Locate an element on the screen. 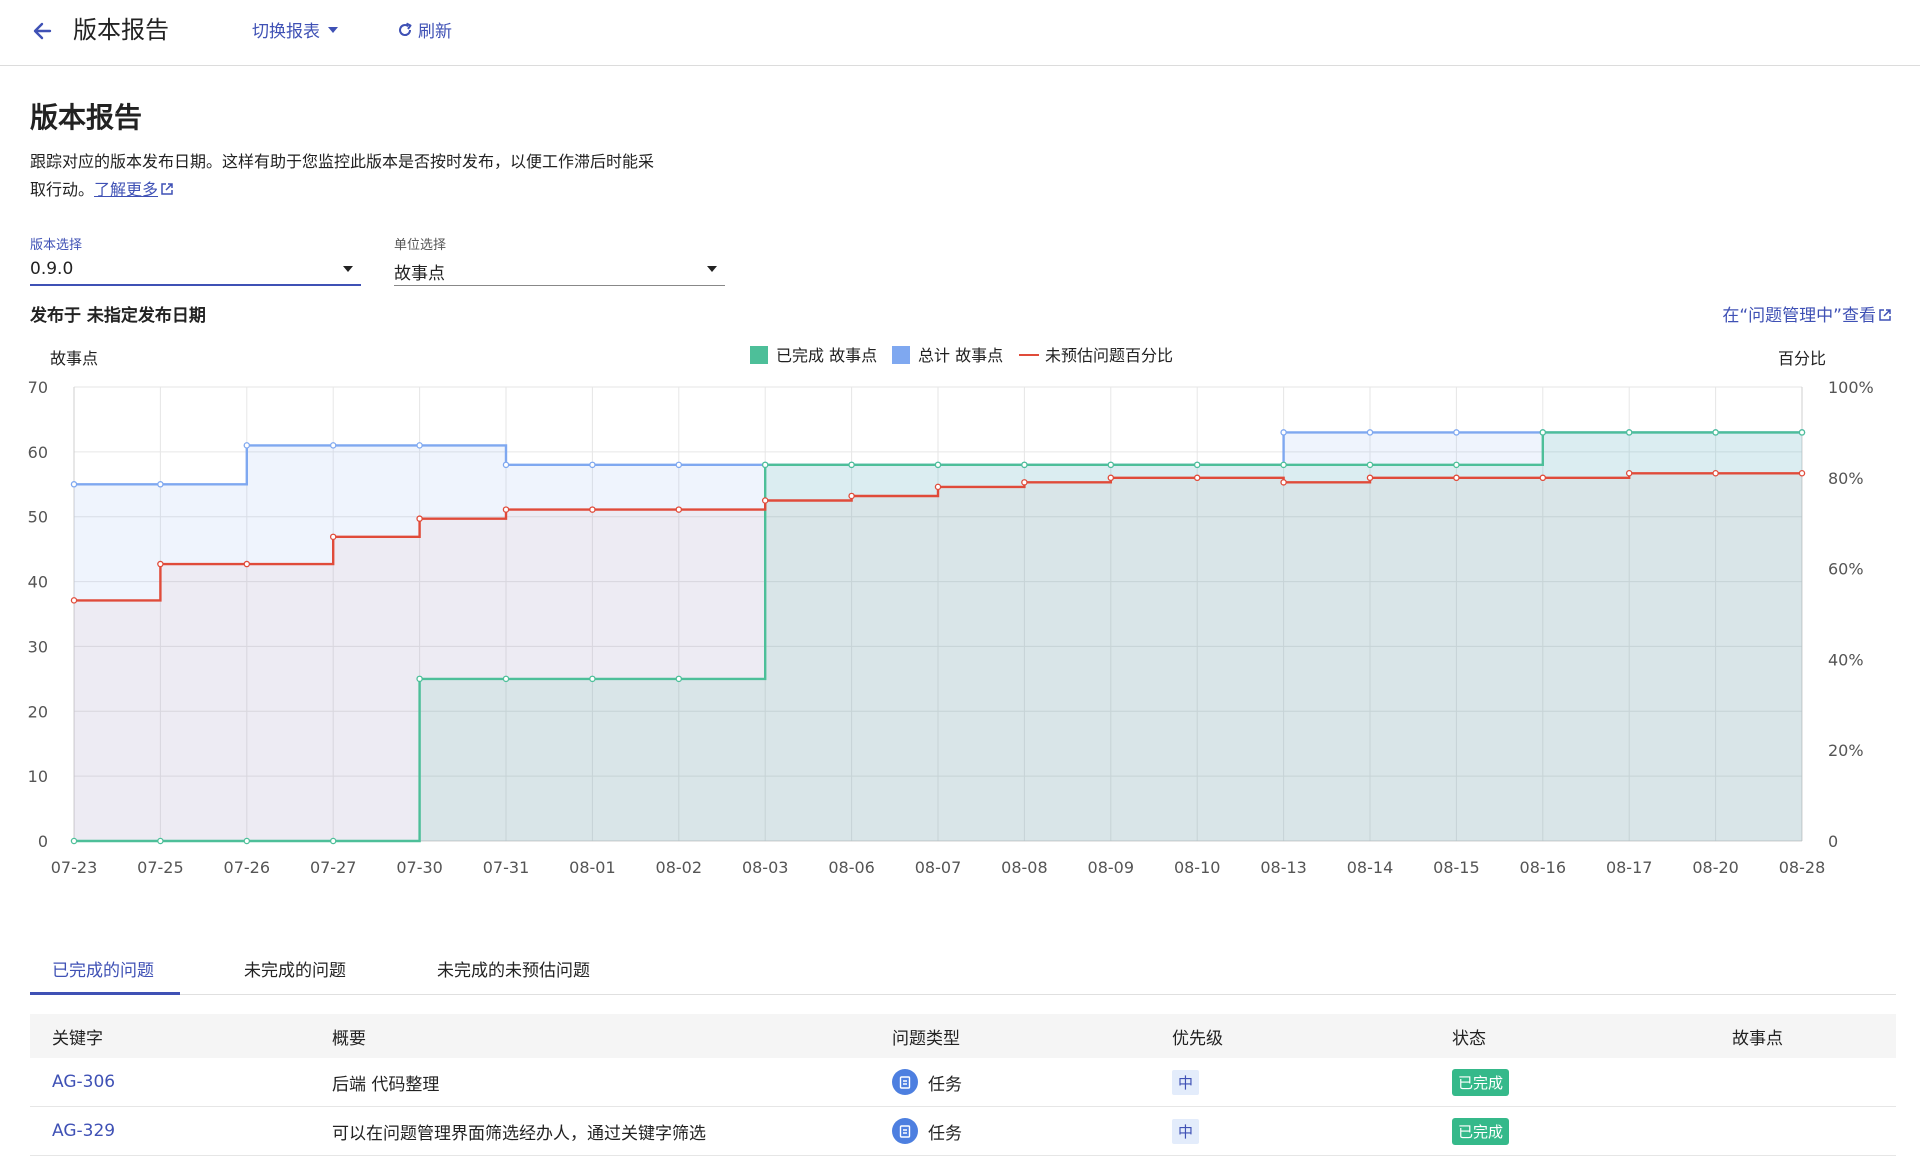 The width and height of the screenshot is (1920, 1161). right-axis-title: 百分比 is located at coordinates (1802, 358).